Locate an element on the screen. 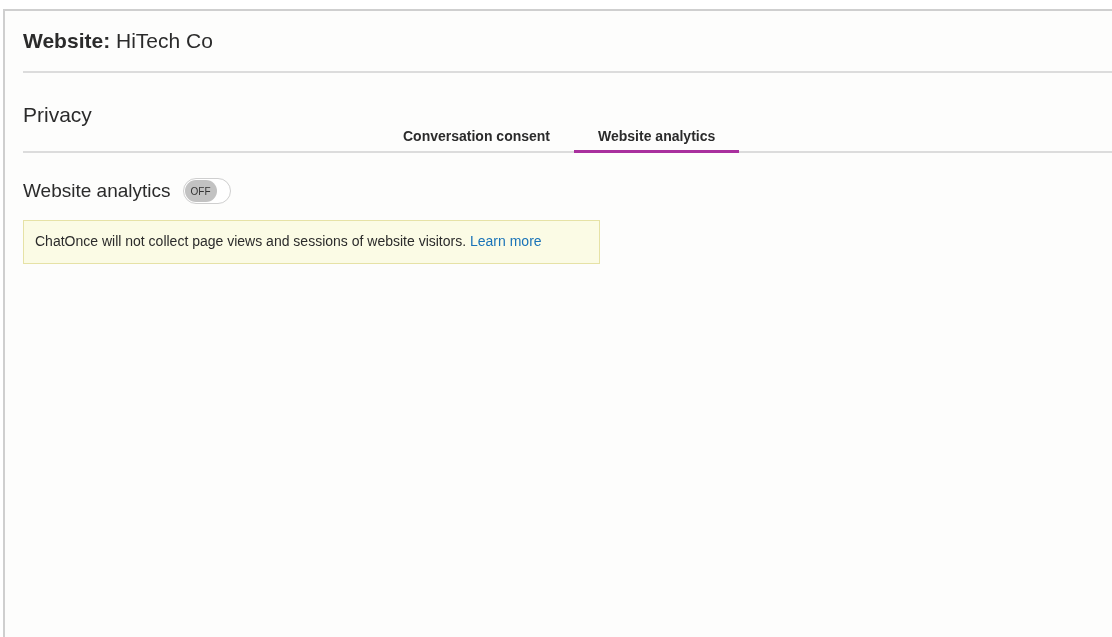 The image size is (1112, 637). tab: Conversation consent is located at coordinates (477, 138).